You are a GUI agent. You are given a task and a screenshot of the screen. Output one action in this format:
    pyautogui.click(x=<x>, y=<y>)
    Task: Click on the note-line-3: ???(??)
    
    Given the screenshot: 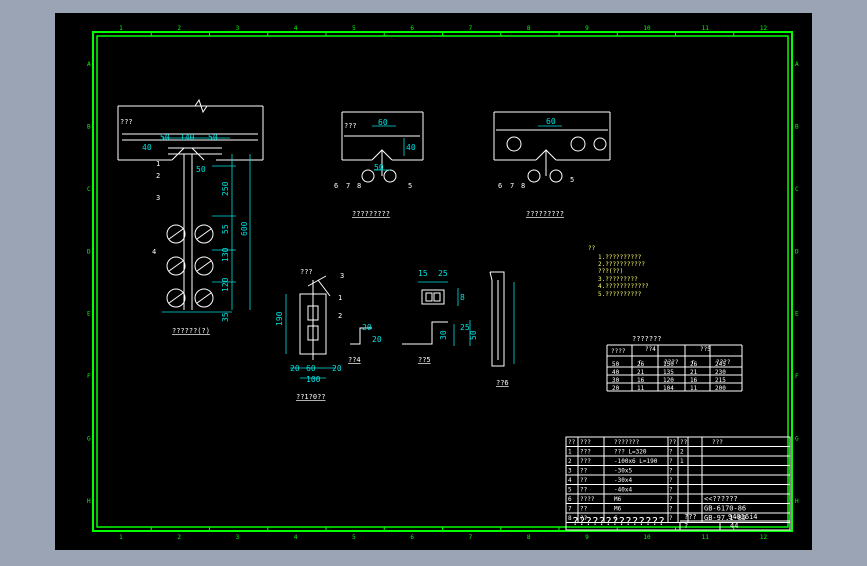 What is the action you would take?
    pyautogui.click(x=610, y=271)
    